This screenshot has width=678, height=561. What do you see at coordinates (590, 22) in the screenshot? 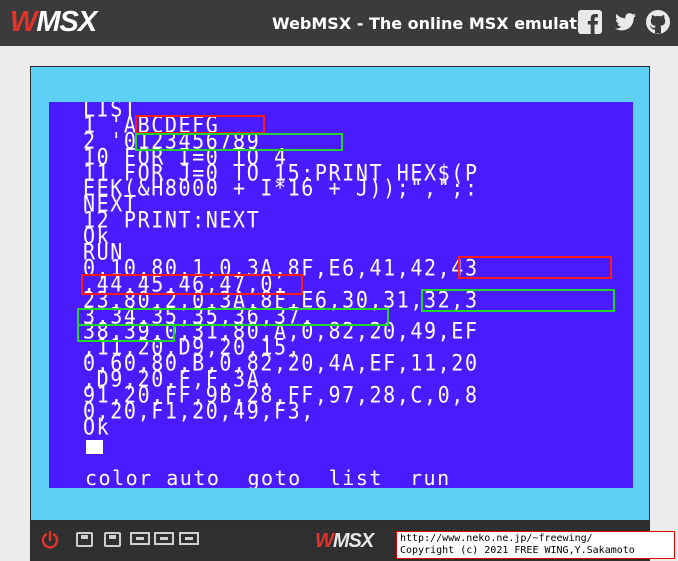
I see `facebook-icon` at bounding box center [590, 22].